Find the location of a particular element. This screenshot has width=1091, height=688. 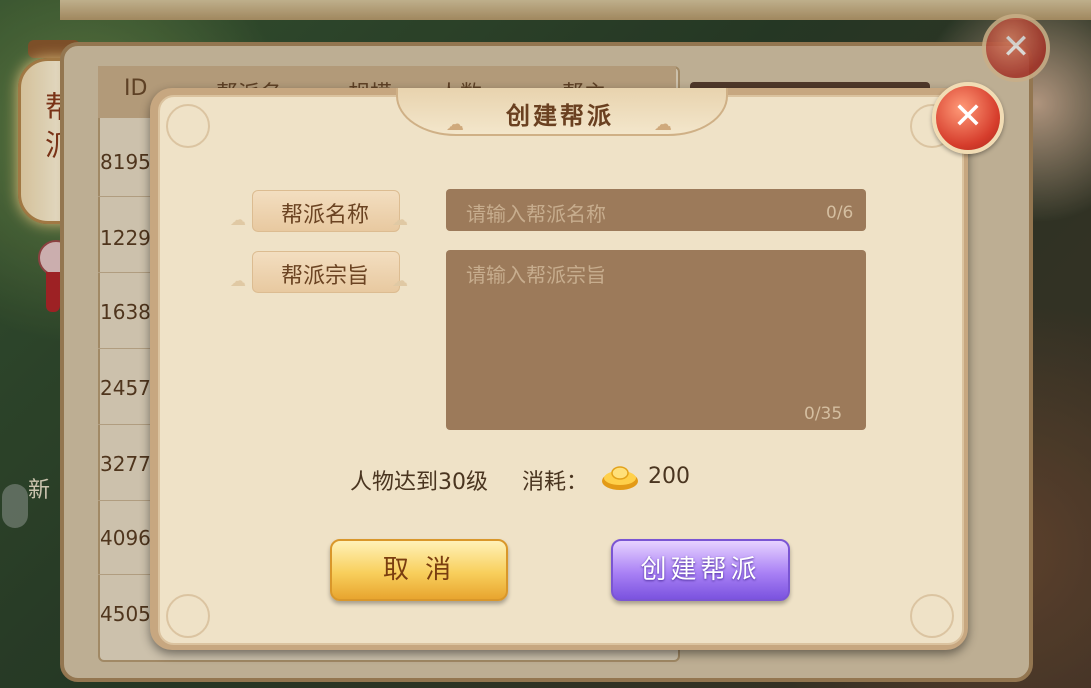

cost-value: 200 is located at coordinates (669, 476).